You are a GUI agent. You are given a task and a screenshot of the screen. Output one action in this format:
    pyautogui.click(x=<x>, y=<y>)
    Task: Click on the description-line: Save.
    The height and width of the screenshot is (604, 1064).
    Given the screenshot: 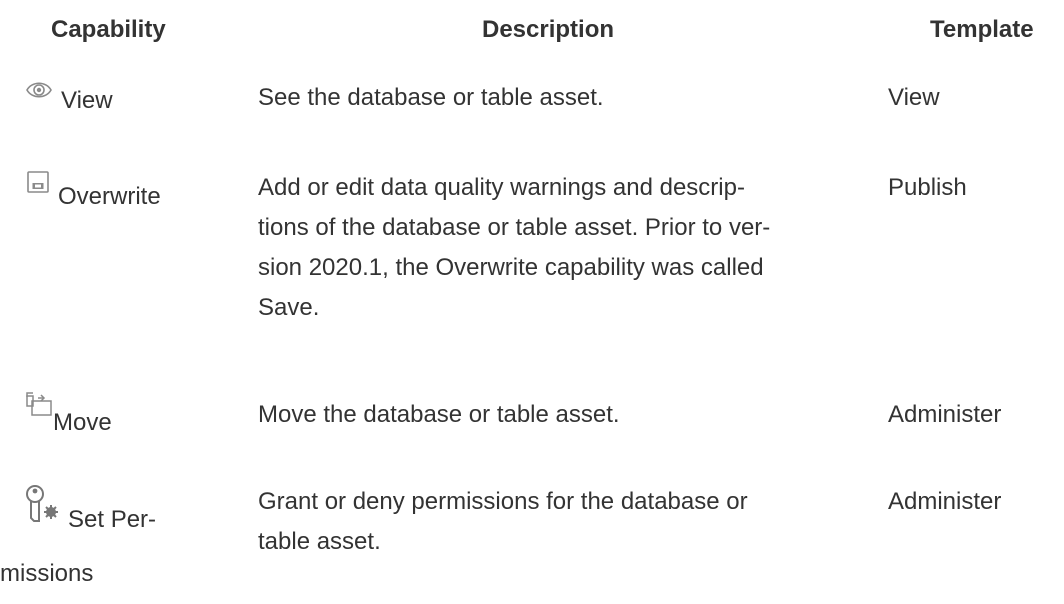 What is the action you would take?
    pyautogui.click(x=289, y=307)
    